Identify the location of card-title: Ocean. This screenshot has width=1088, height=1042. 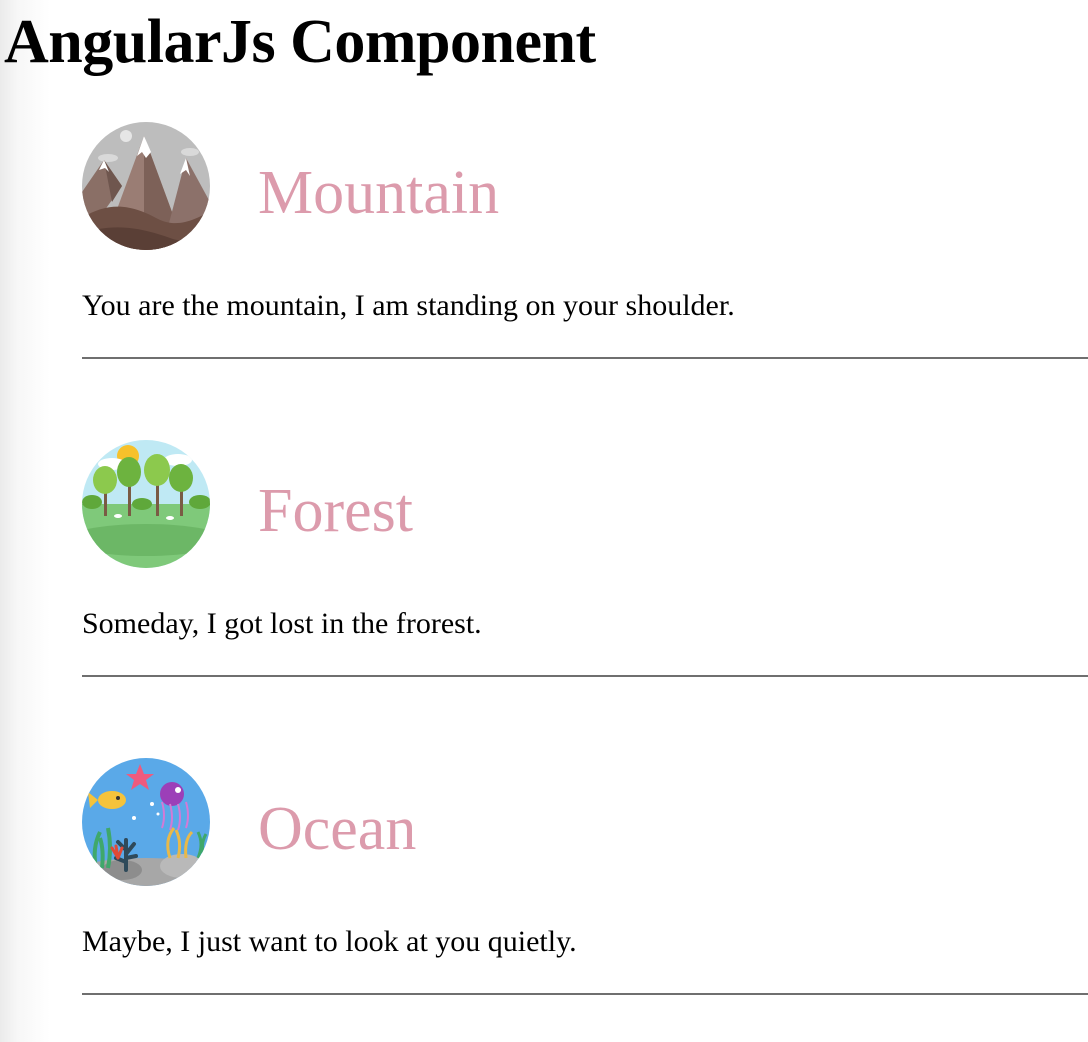
(337, 829).